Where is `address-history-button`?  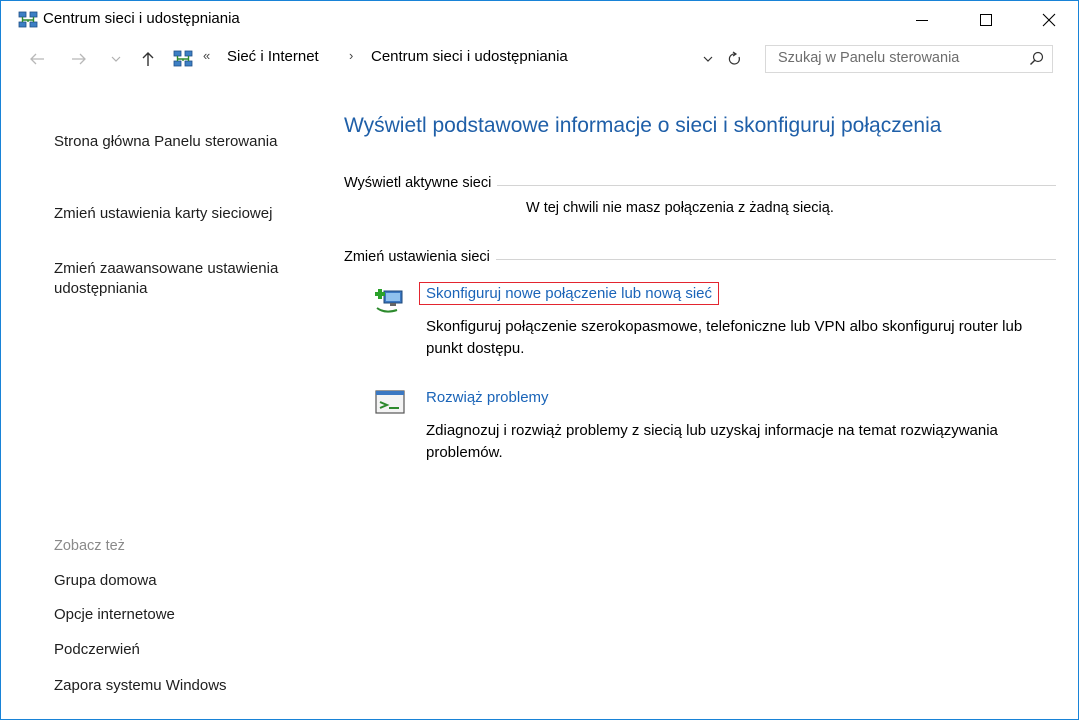 address-history-button is located at coordinates (708, 59).